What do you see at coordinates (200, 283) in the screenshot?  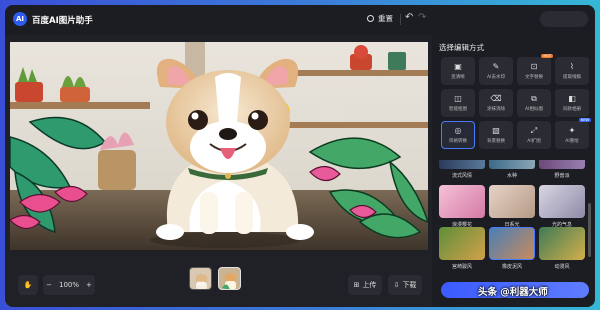 I see `thumbnail-original-label: 原图` at bounding box center [200, 283].